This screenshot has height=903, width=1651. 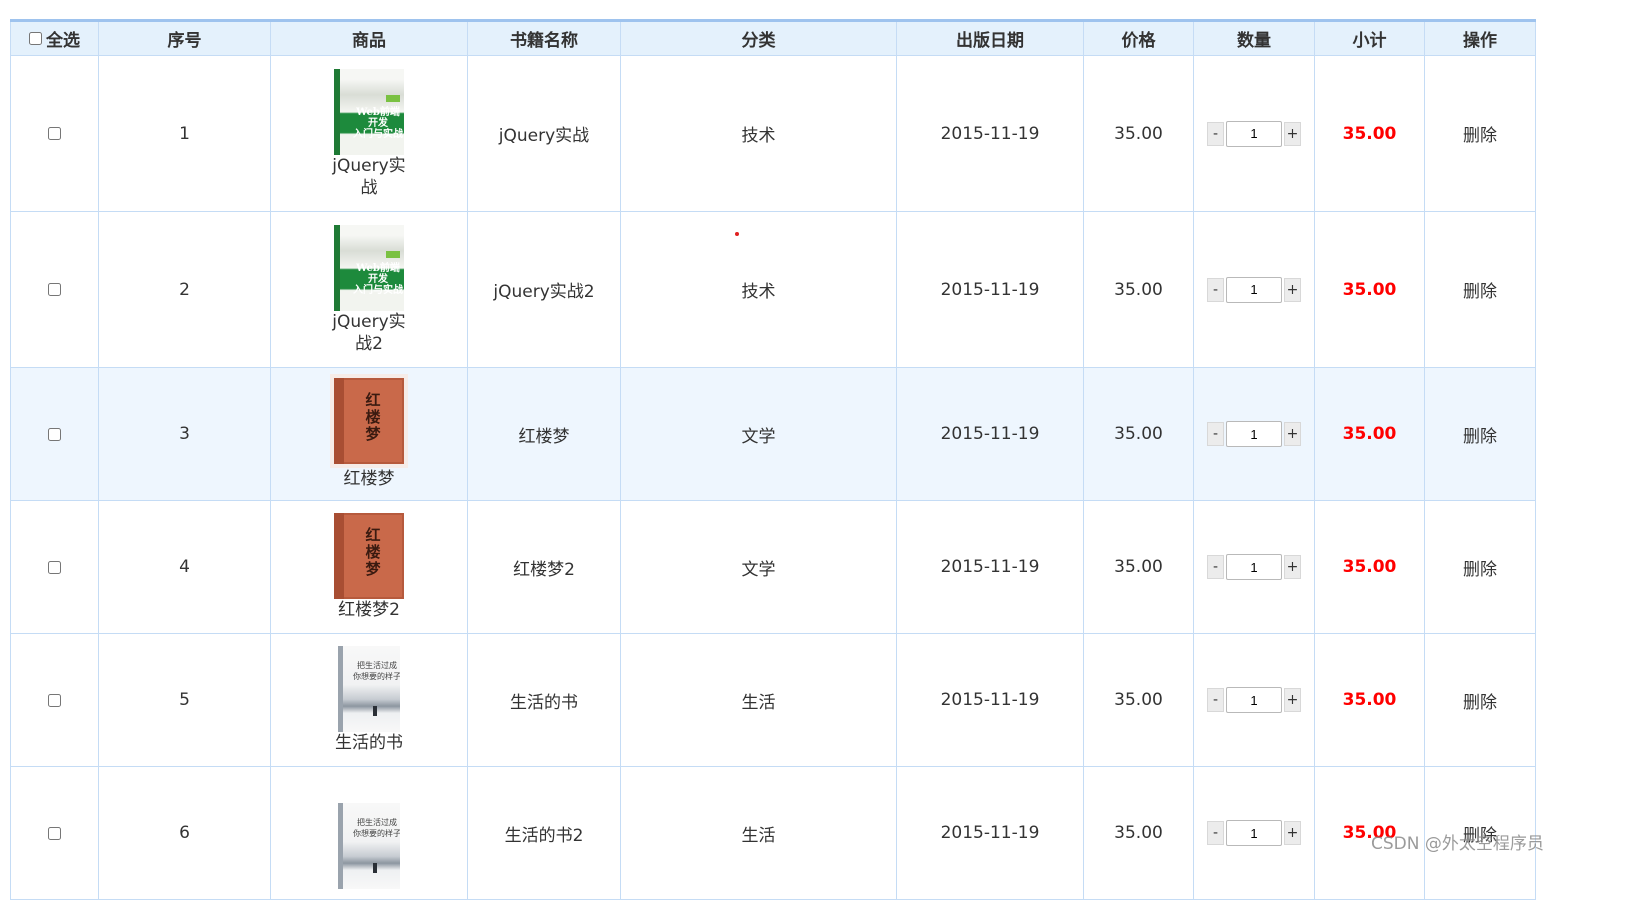 I want to click on select-all-header: 全选, so click(x=54, y=38).